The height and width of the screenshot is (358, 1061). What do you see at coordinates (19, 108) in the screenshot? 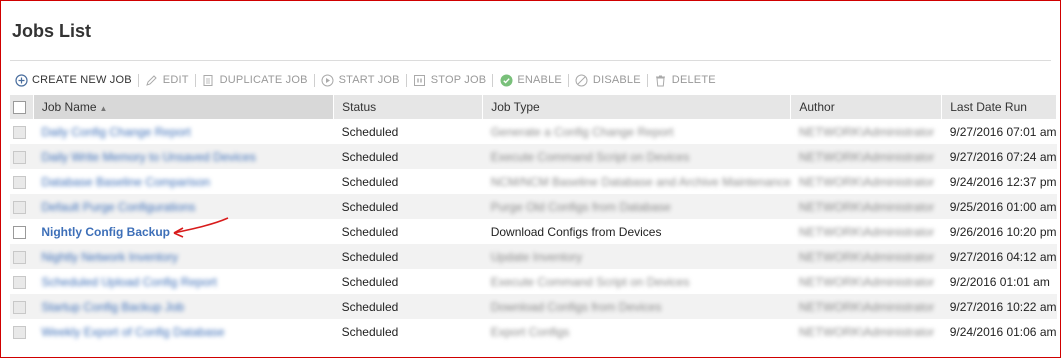
I see `select-all-checkbox` at bounding box center [19, 108].